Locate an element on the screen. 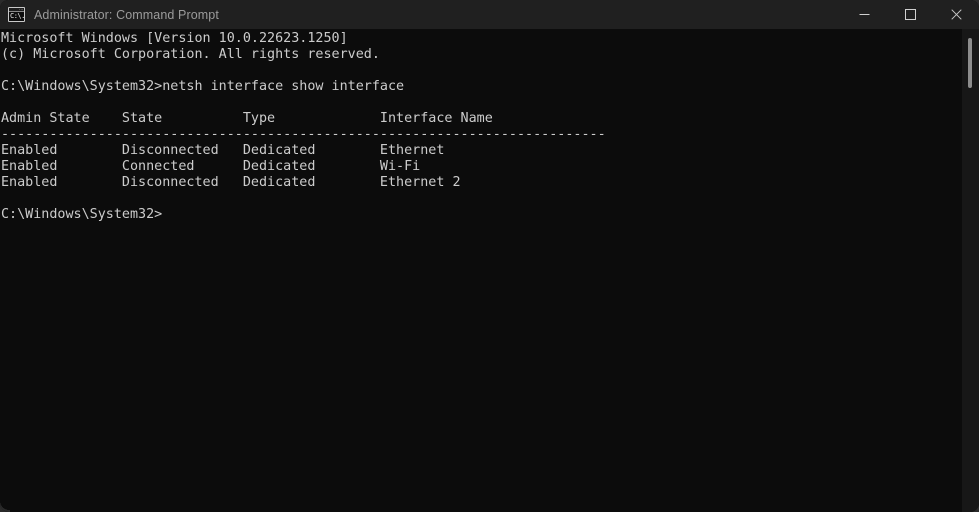 This screenshot has height=512, width=979. maximize-button is located at coordinates (910, 14).